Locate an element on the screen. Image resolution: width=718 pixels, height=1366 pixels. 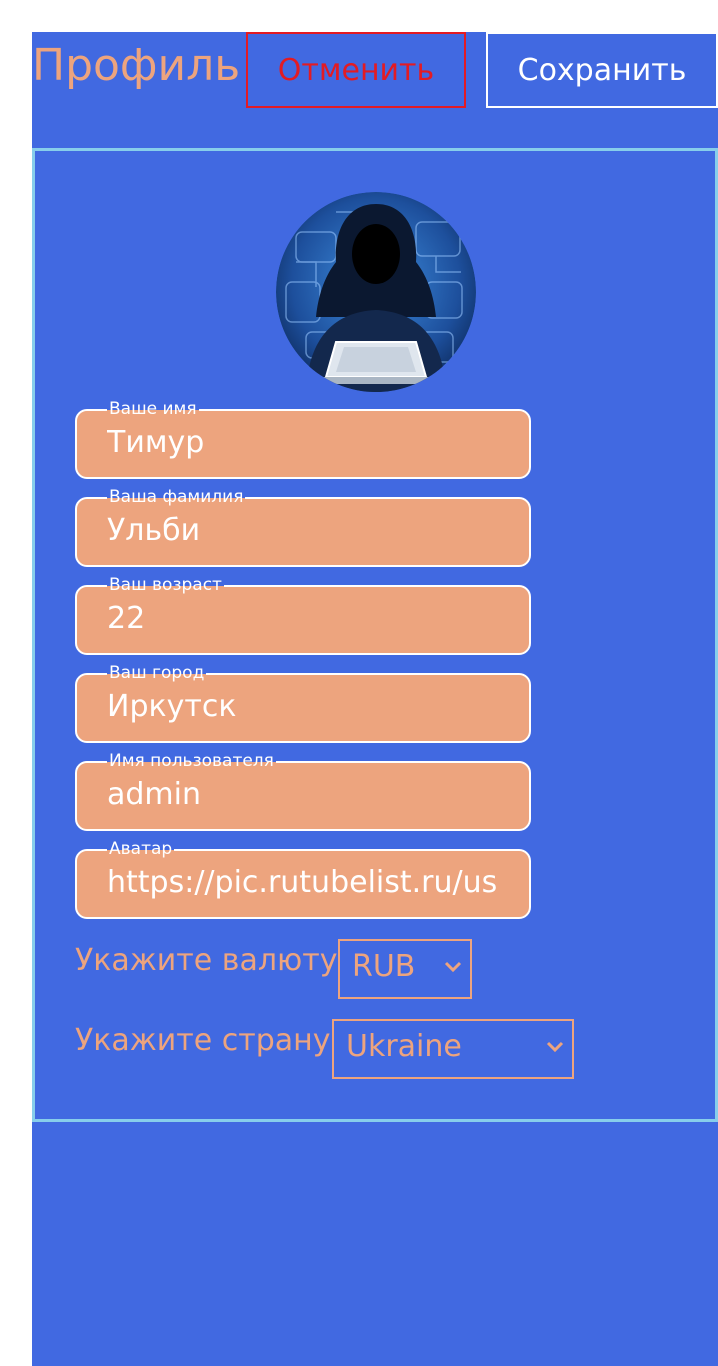
page-title: Профиль is located at coordinates (136, 65).